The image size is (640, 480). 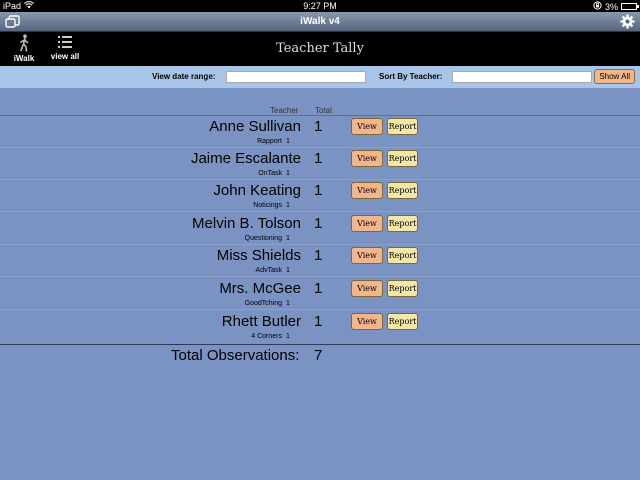 I want to click on table-row: Mrs. McGee 1 View Report GoodTching 1, so click(x=320, y=294).